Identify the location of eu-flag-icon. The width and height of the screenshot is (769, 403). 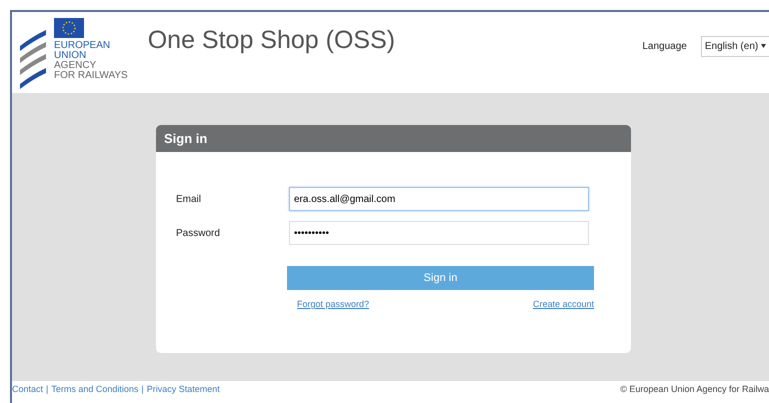
(69, 28).